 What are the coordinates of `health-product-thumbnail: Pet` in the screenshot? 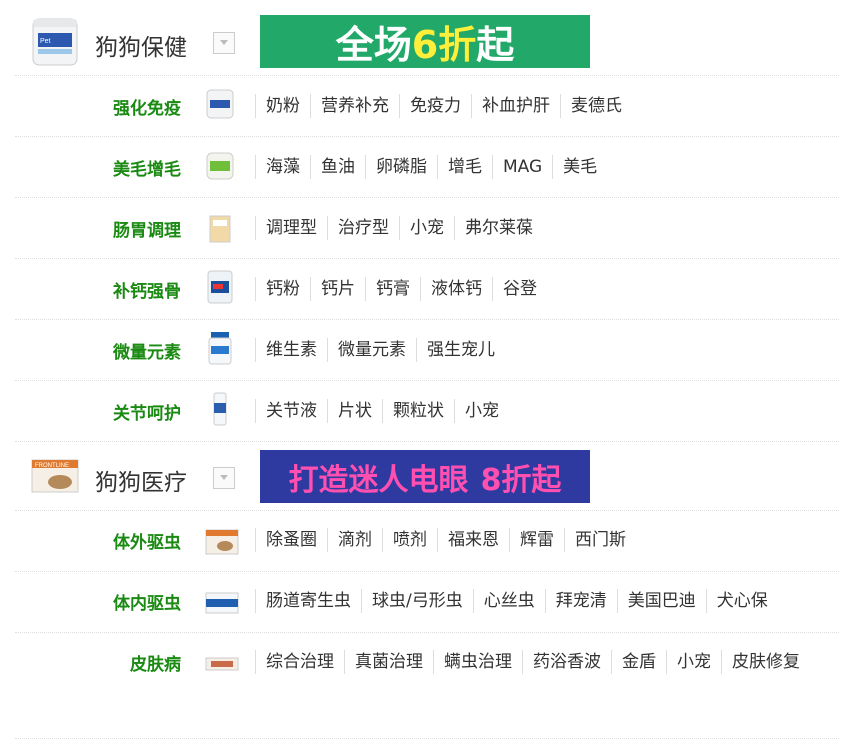 It's located at (55, 41).